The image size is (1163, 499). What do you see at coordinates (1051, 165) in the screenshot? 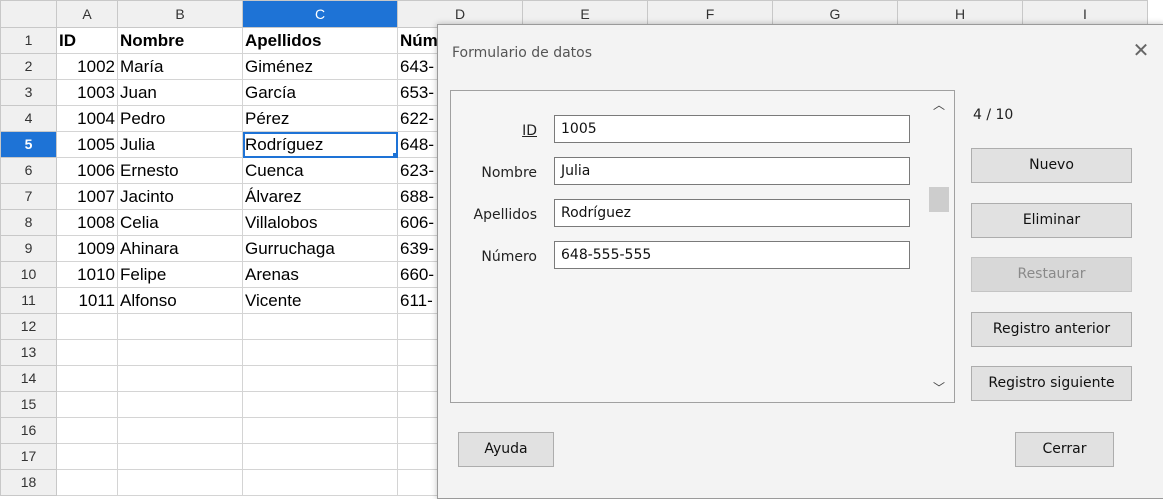
I see `new-button: Nuevo` at bounding box center [1051, 165].